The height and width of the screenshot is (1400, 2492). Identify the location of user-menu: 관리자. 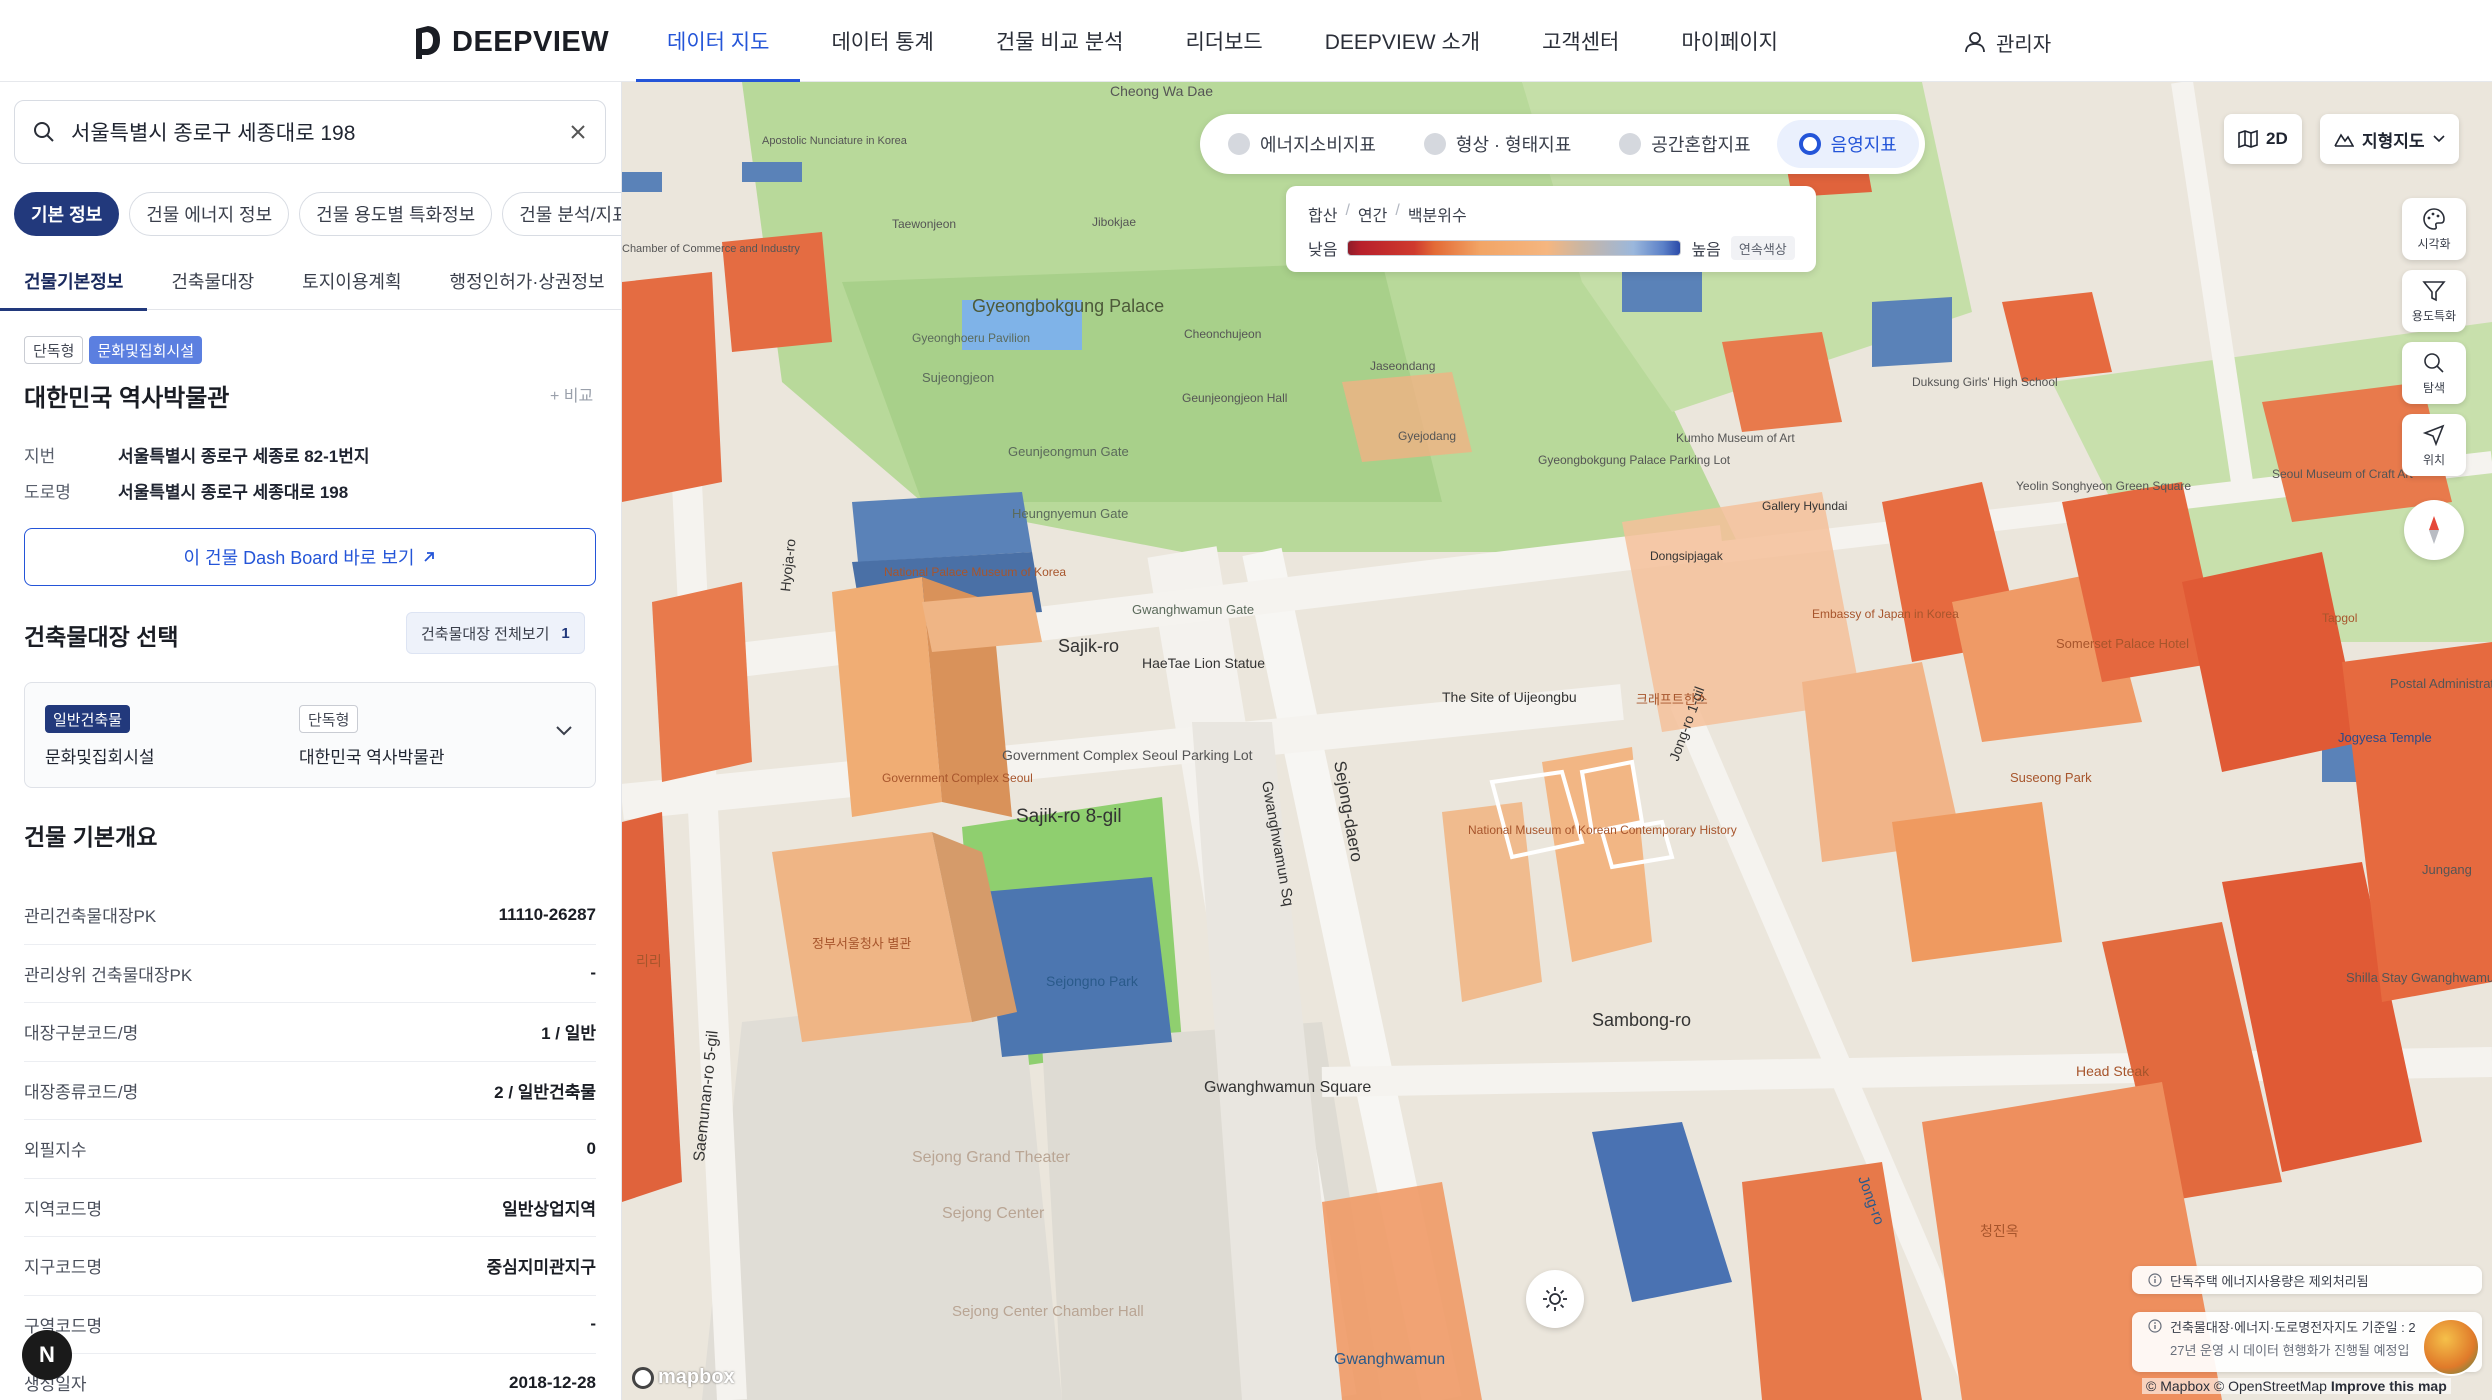
(2007, 42).